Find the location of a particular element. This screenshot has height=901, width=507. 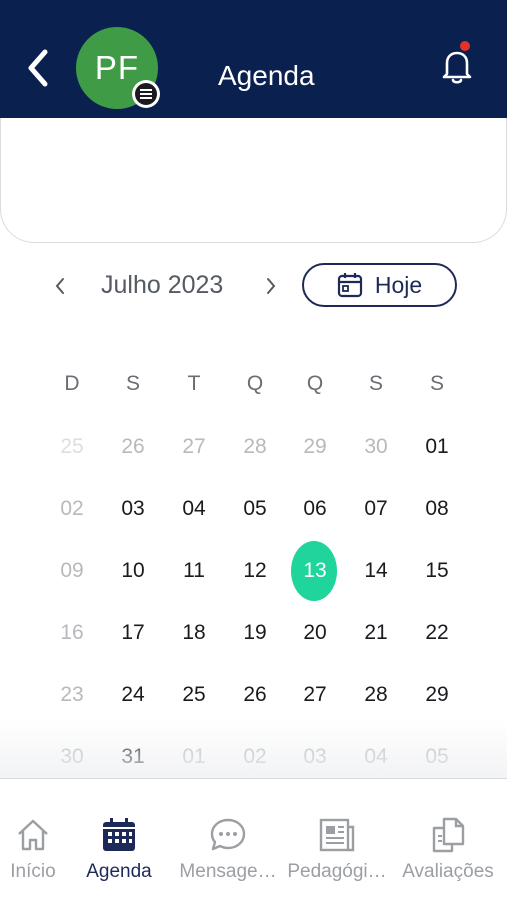

calendar-day: 11 is located at coordinates (194, 571).